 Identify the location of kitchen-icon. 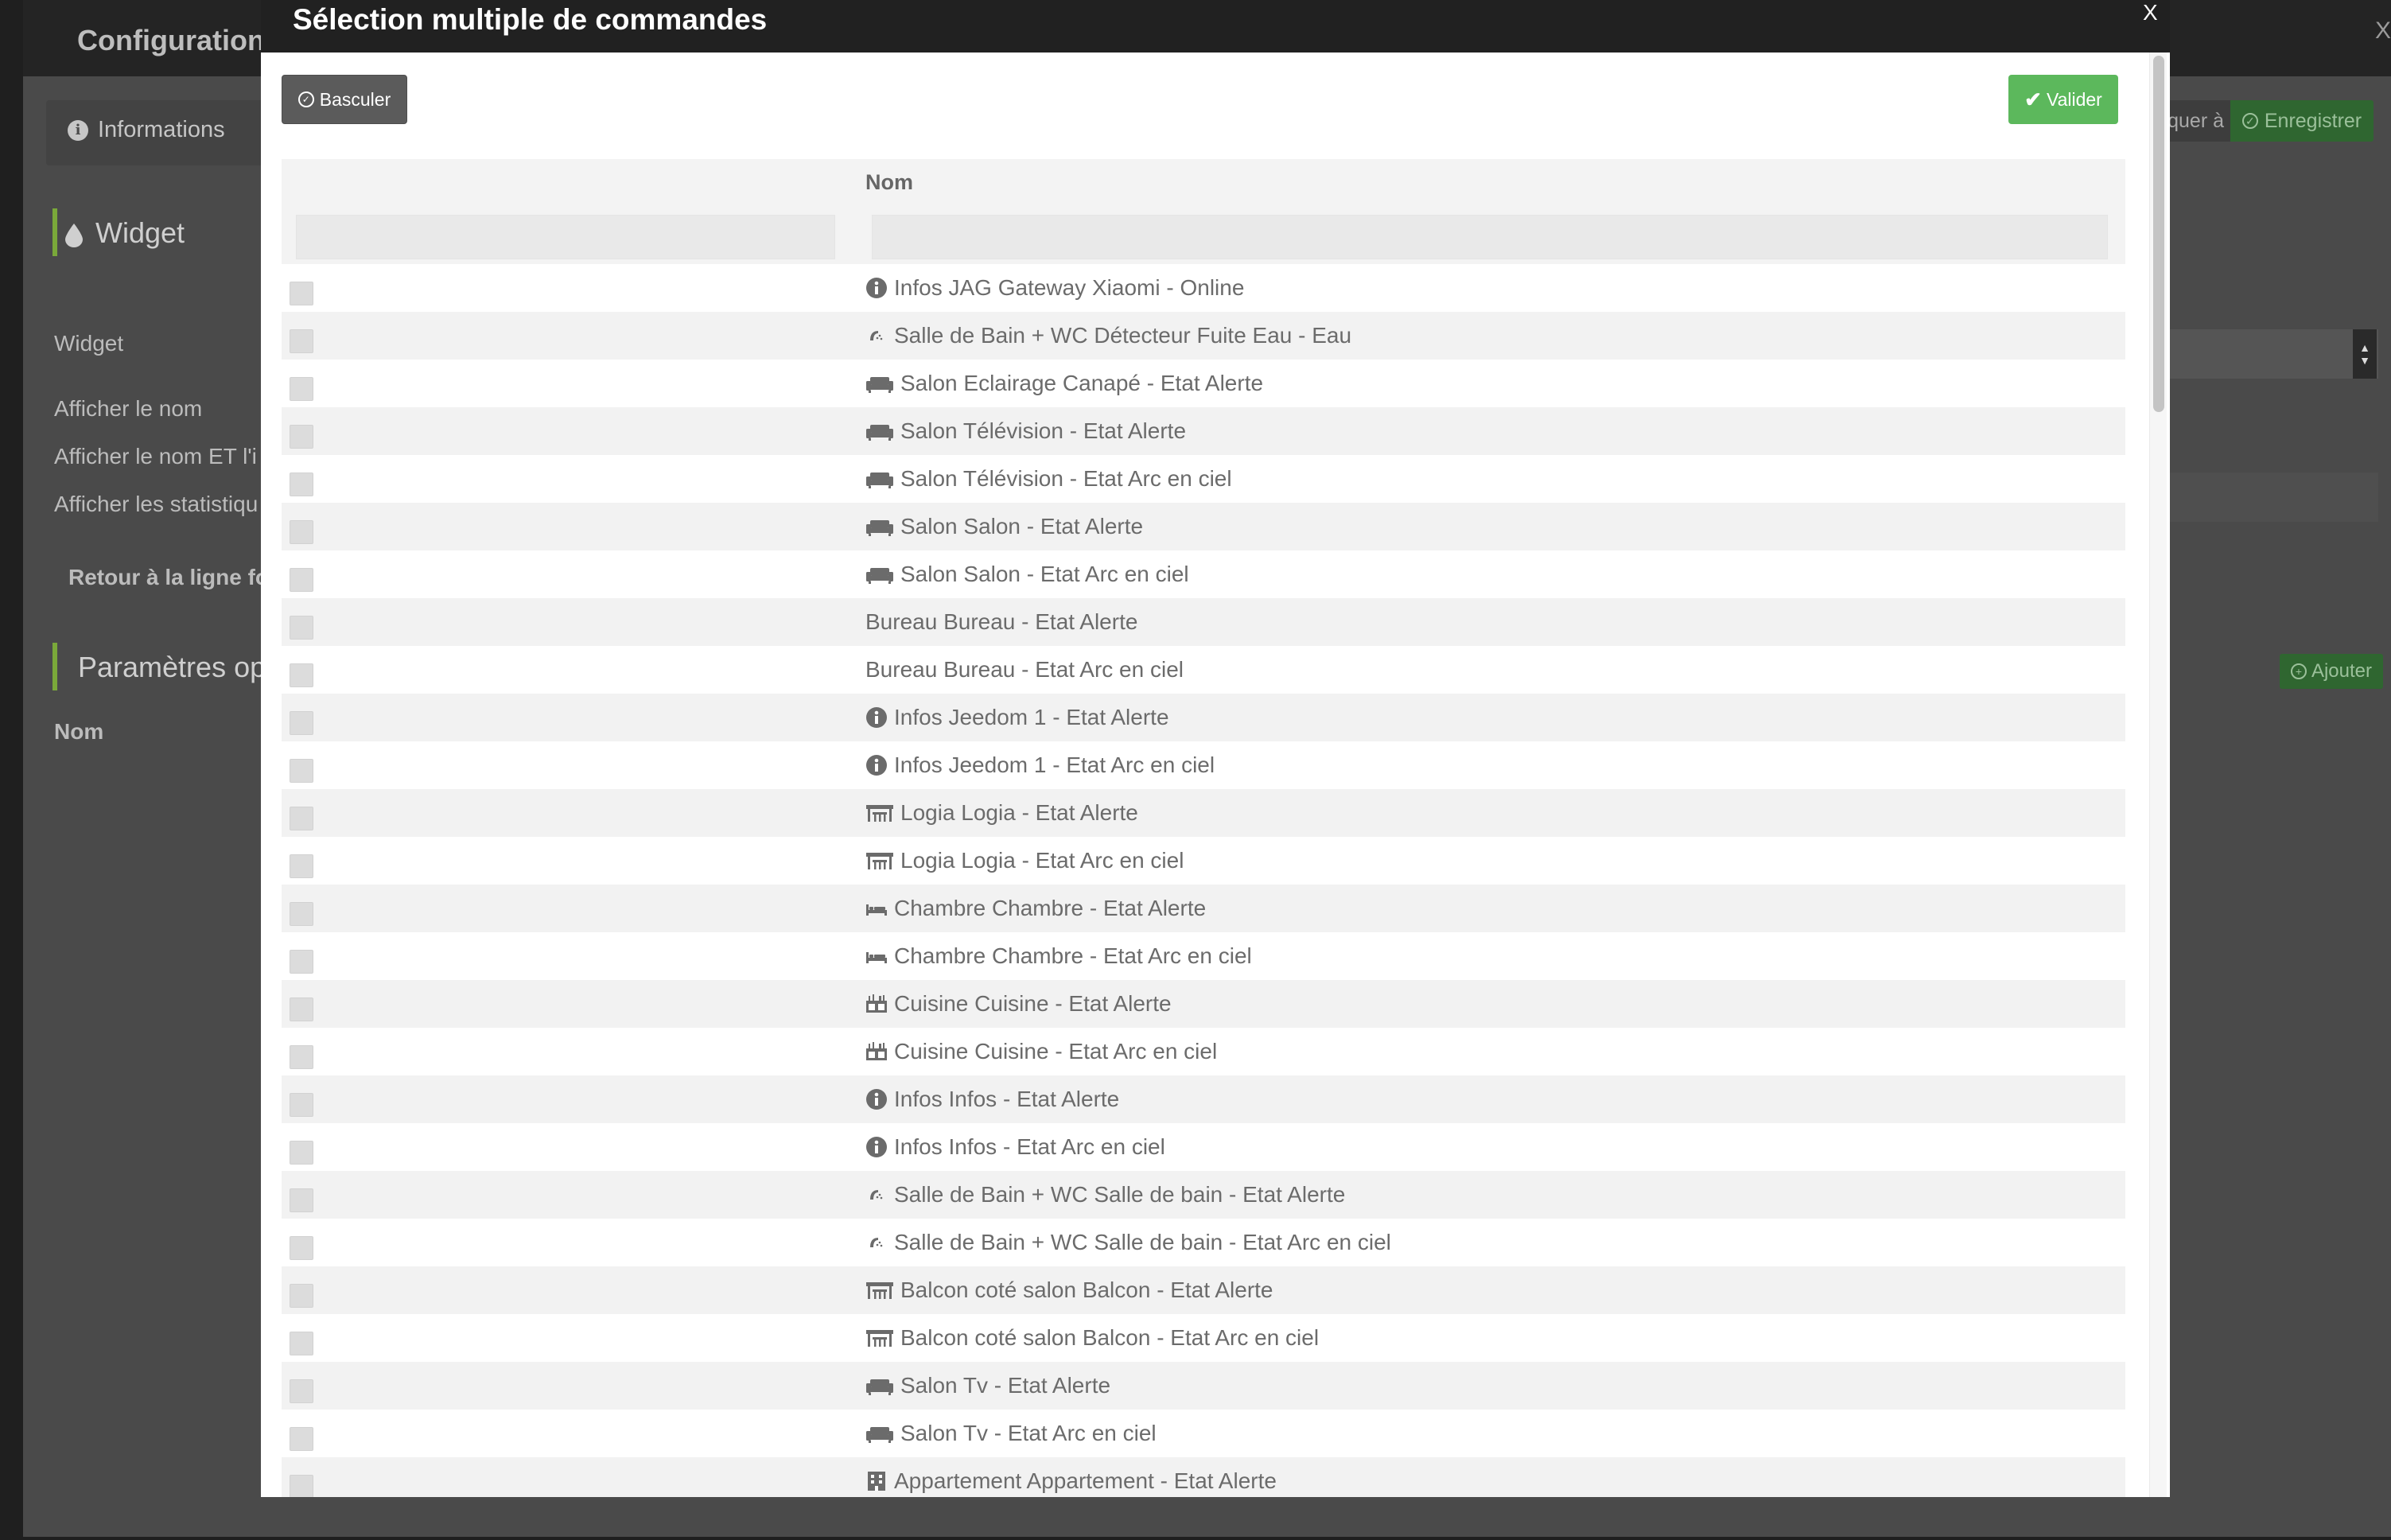
(876, 1051).